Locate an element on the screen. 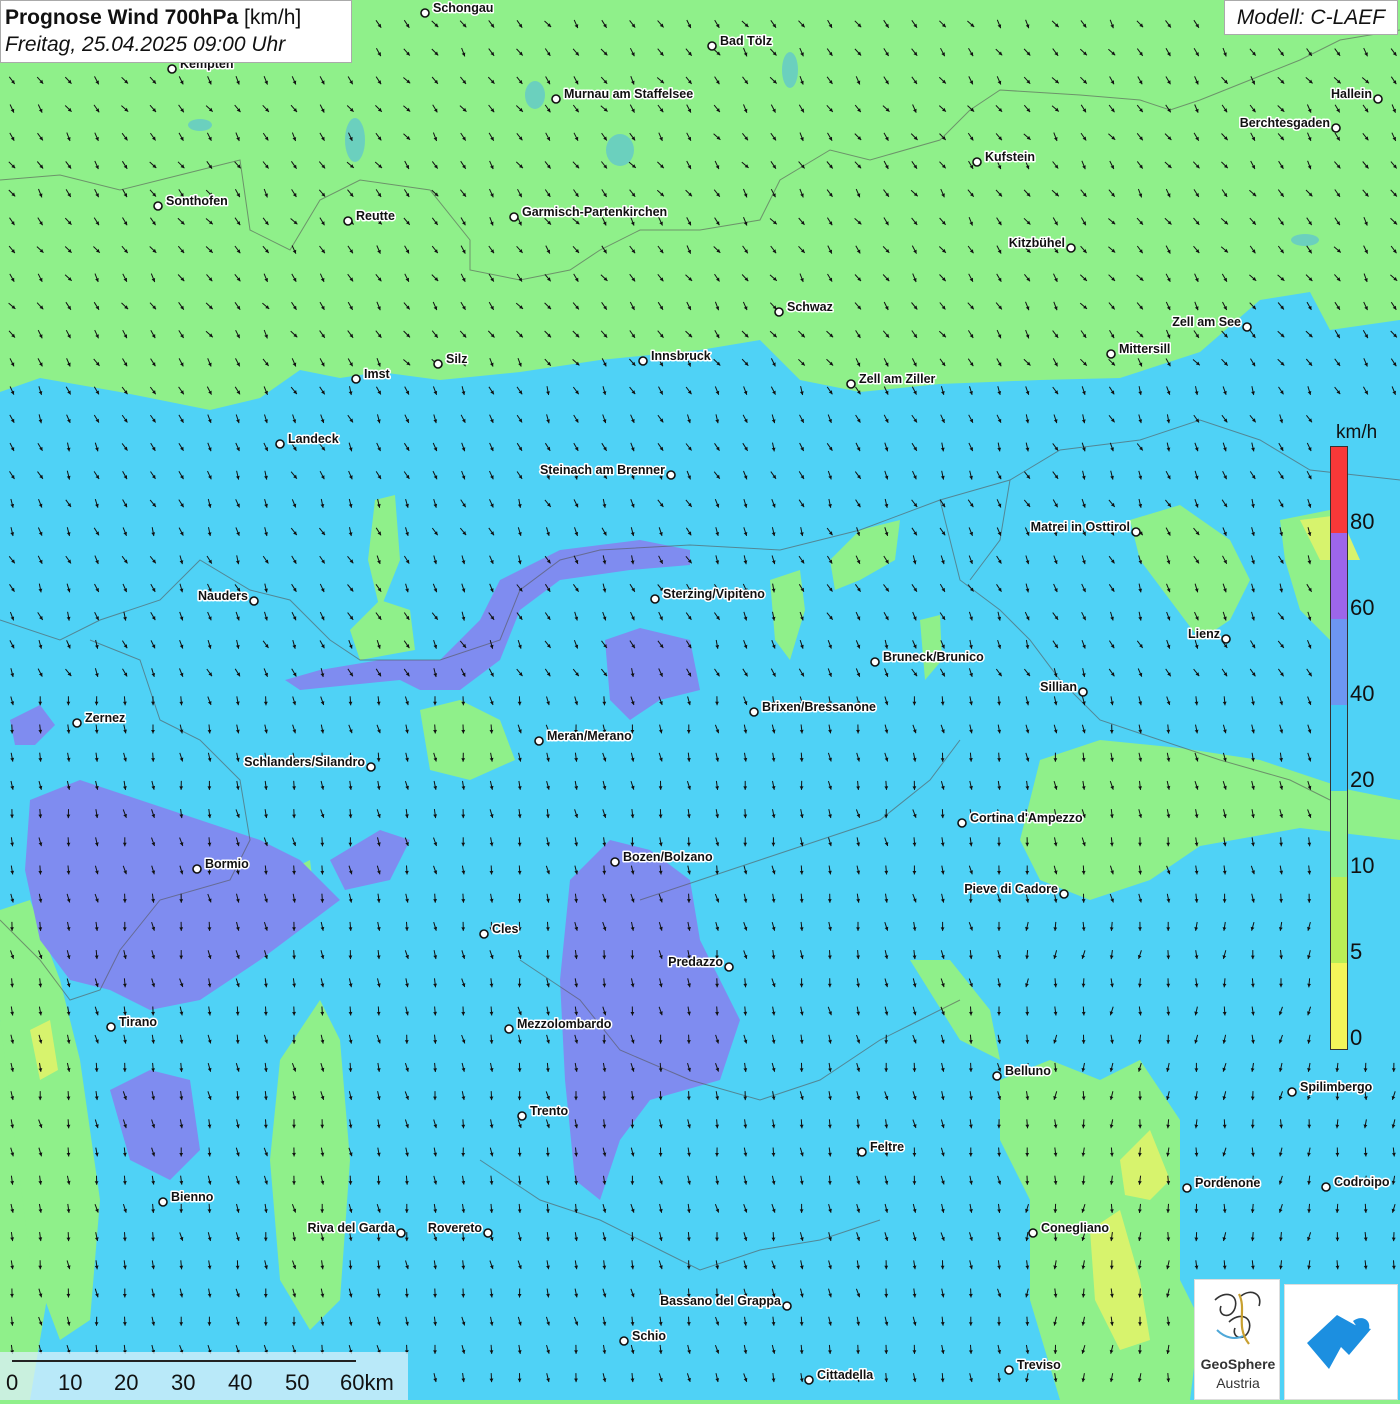  city-label: Berchtesgaden is located at coordinates (1285, 123).